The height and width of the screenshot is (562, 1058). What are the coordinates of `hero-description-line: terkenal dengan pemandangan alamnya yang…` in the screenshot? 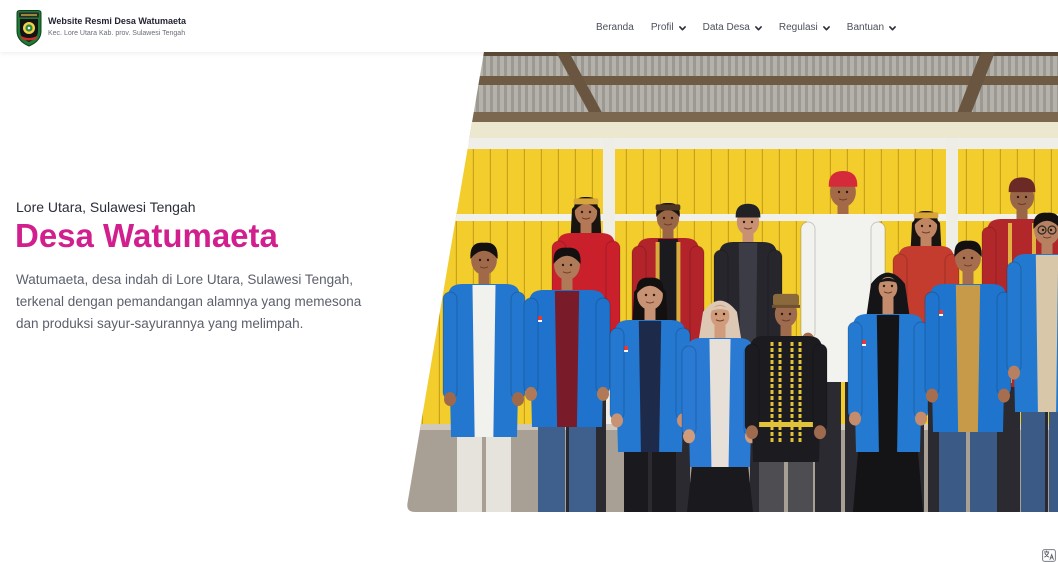 It's located at (189, 301).